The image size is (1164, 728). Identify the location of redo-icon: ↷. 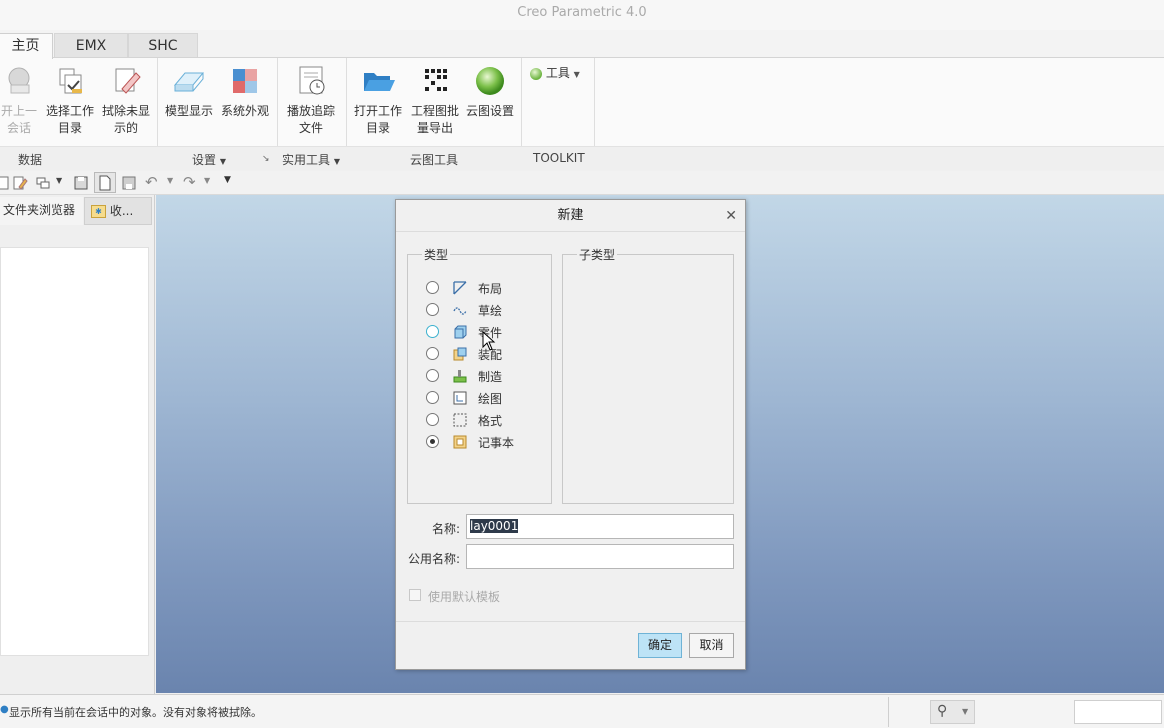
(189, 182).